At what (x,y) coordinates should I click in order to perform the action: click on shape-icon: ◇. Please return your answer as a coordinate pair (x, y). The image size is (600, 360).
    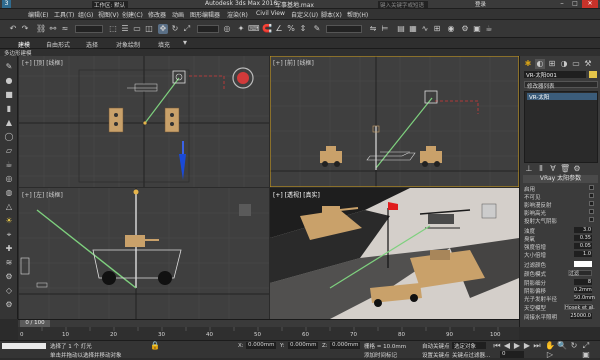
    Looking at the image, I should click on (9, 291).